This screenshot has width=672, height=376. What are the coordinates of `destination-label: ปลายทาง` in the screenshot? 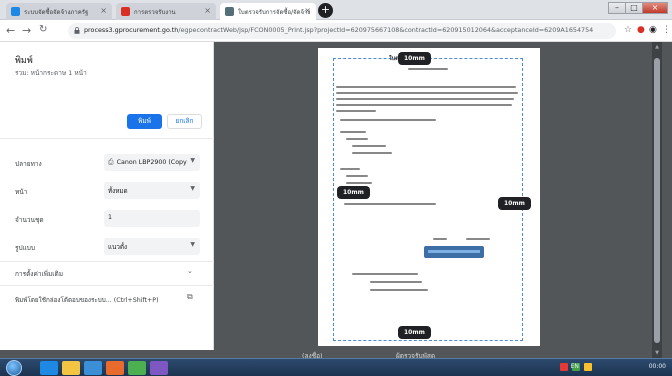 It's located at (28, 164).